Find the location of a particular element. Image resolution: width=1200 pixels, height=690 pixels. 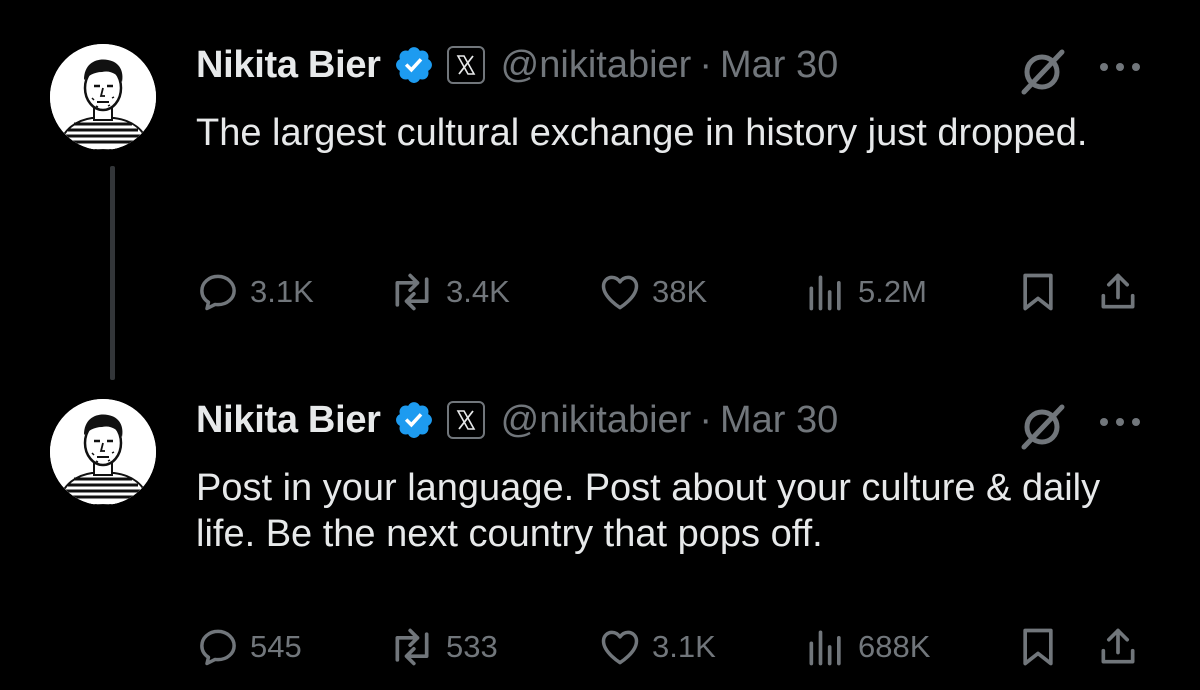

reply-button: 545 is located at coordinates (249, 647).